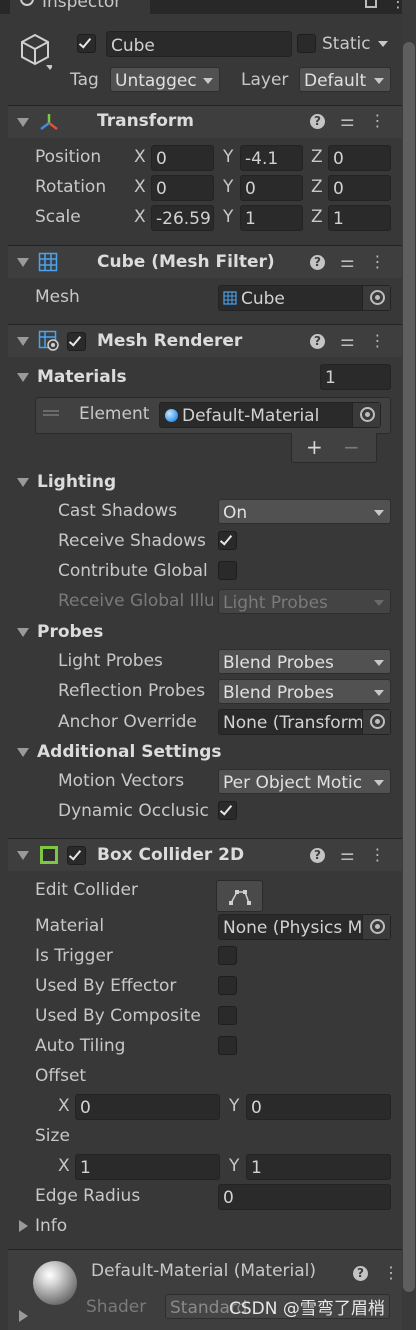 Image resolution: width=416 pixels, height=1330 pixels. Describe the element at coordinates (23, 855) in the screenshot. I see `box-collider-foldout-icon` at that location.